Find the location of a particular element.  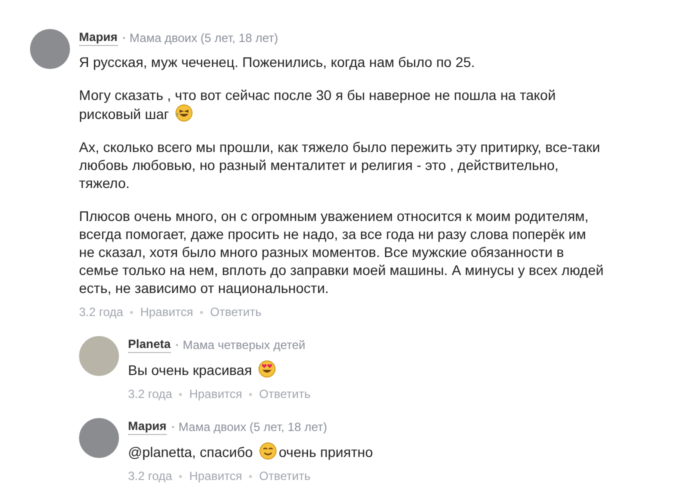

comment-text: Я русская, муж чеченец. Поженились, когда нам было по 25. is located at coordinates (277, 62).